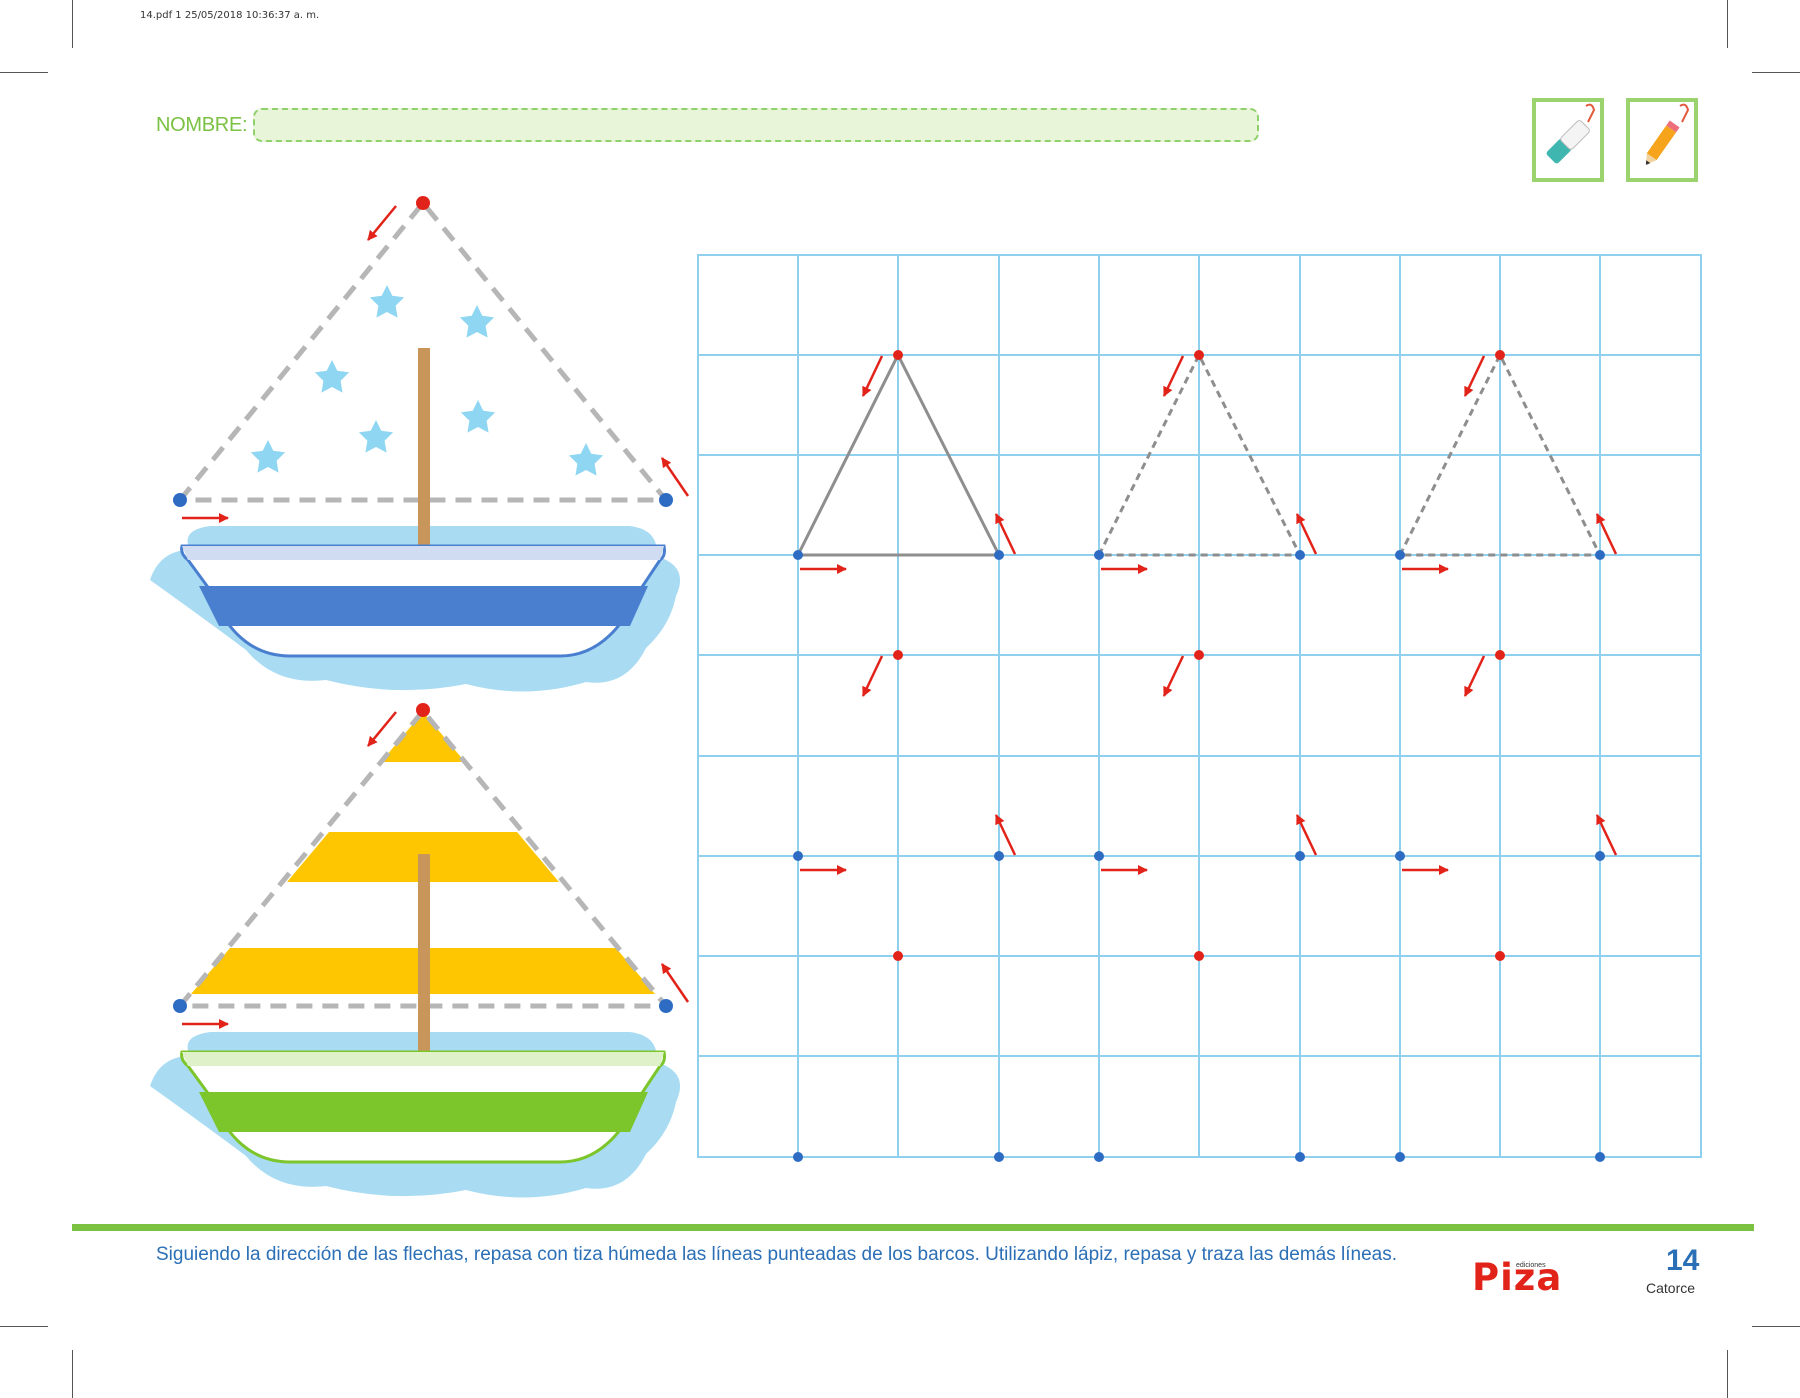  I want to click on page-number: 14, so click(1683, 1260).